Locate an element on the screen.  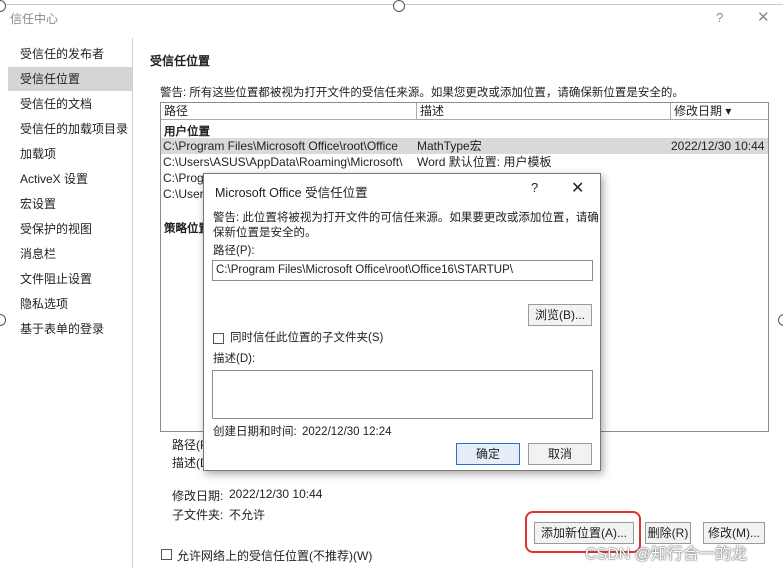
resize-handle-right is located at coordinates (780, 320).